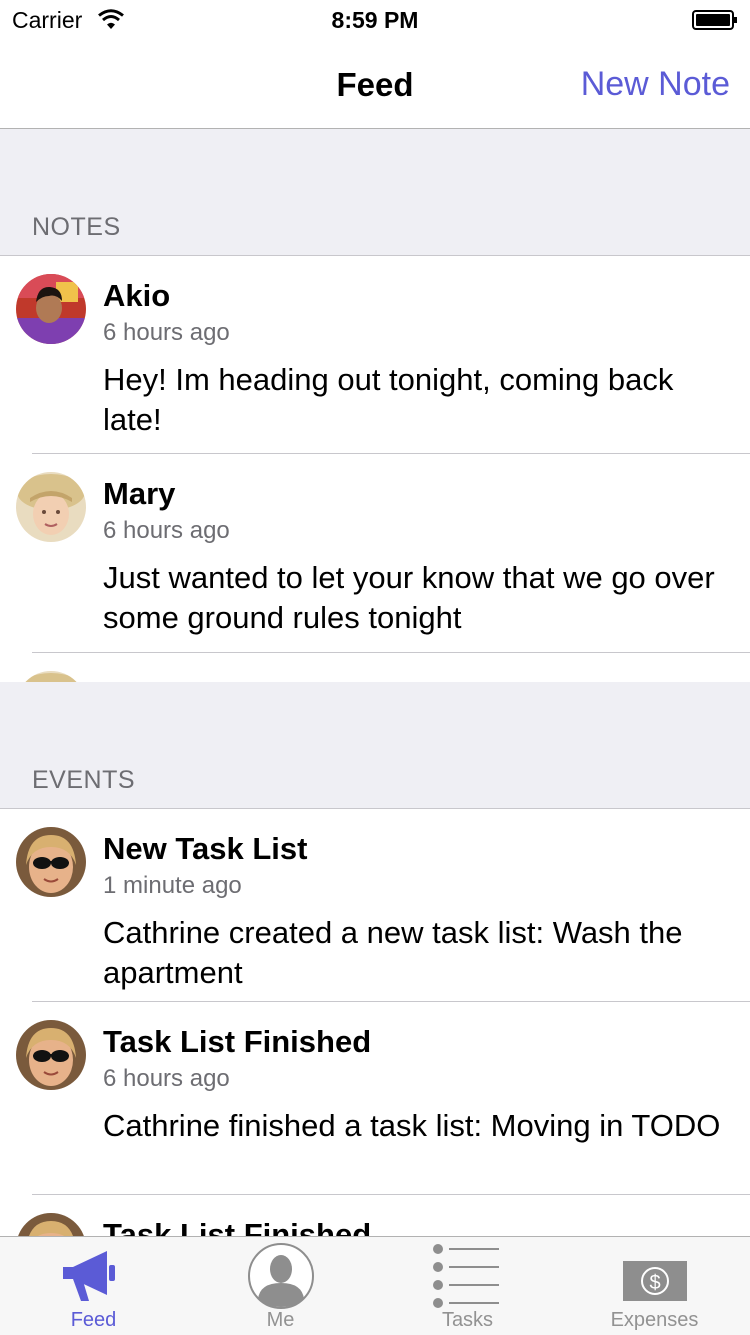  What do you see at coordinates (51, 309) in the screenshot?
I see `avatar-akio` at bounding box center [51, 309].